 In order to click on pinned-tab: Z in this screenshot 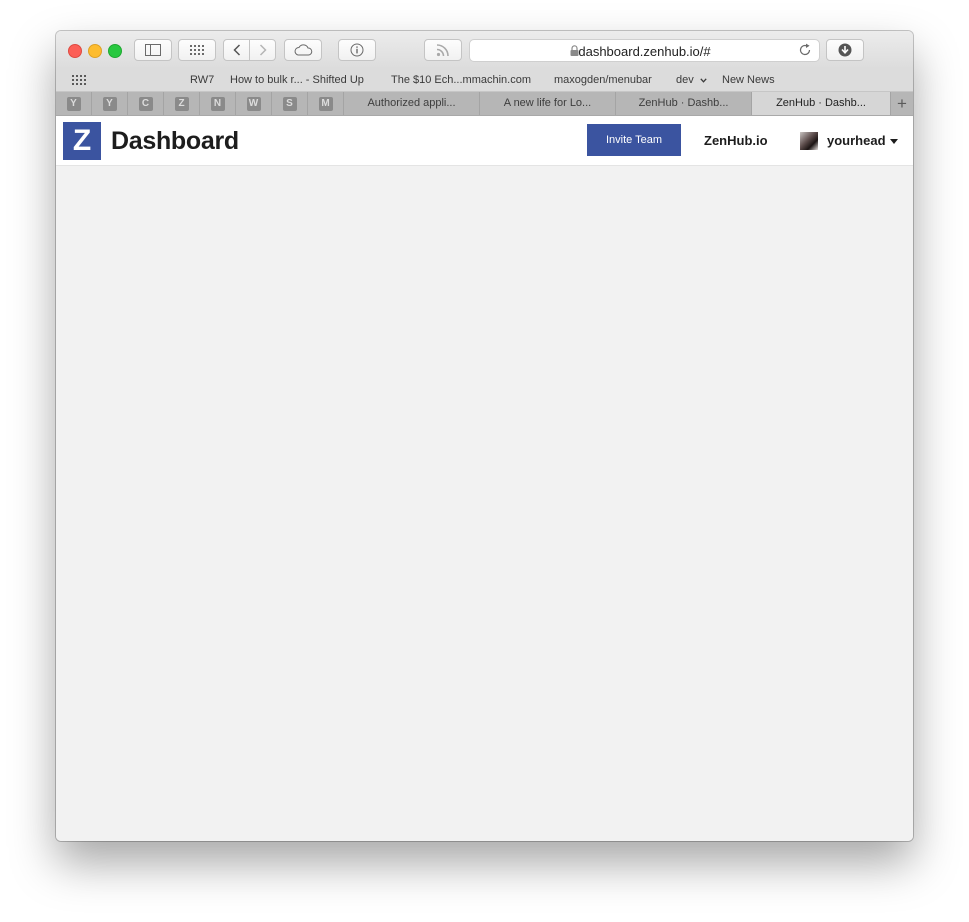, I will do `click(182, 103)`.